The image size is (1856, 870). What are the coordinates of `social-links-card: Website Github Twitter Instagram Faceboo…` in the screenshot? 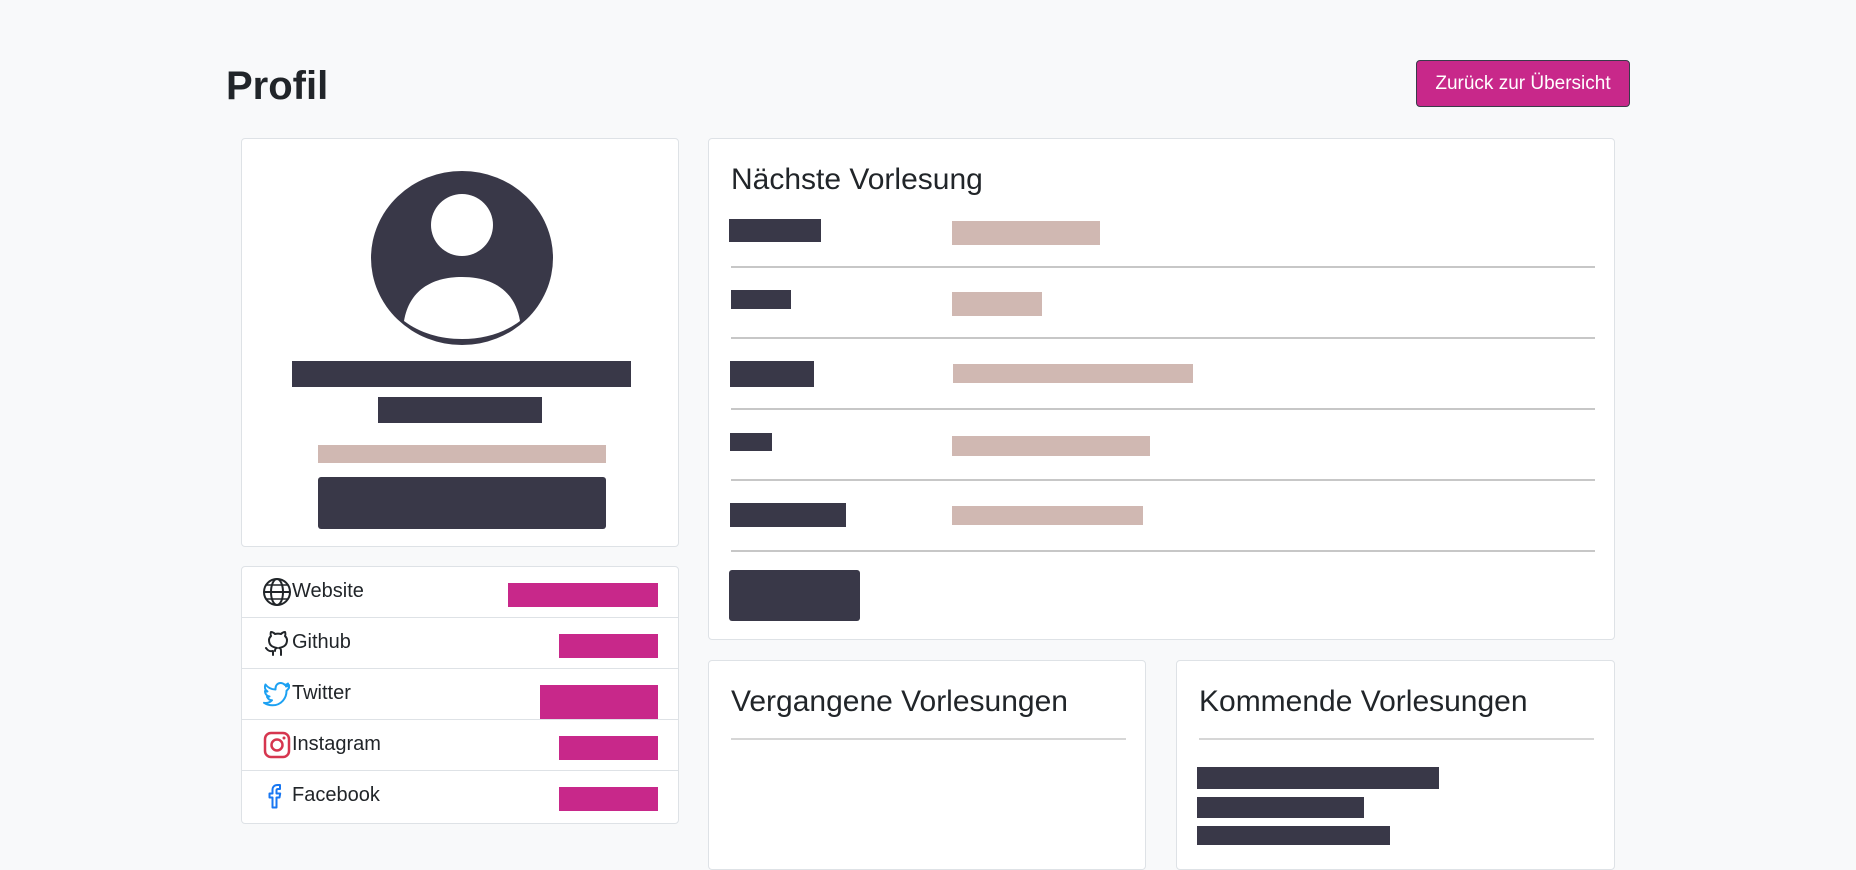 It's located at (460, 695).